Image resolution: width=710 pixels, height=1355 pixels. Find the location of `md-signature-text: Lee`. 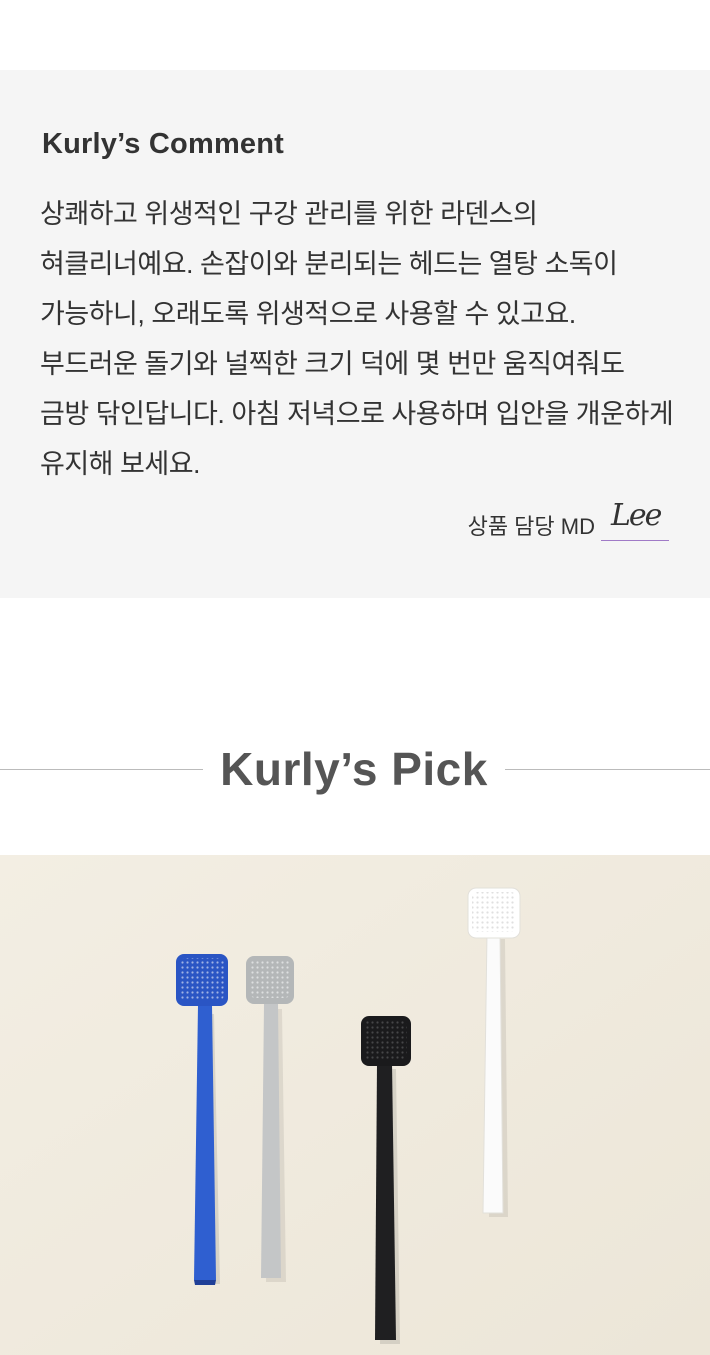

md-signature-text: Lee is located at coordinates (636, 515).